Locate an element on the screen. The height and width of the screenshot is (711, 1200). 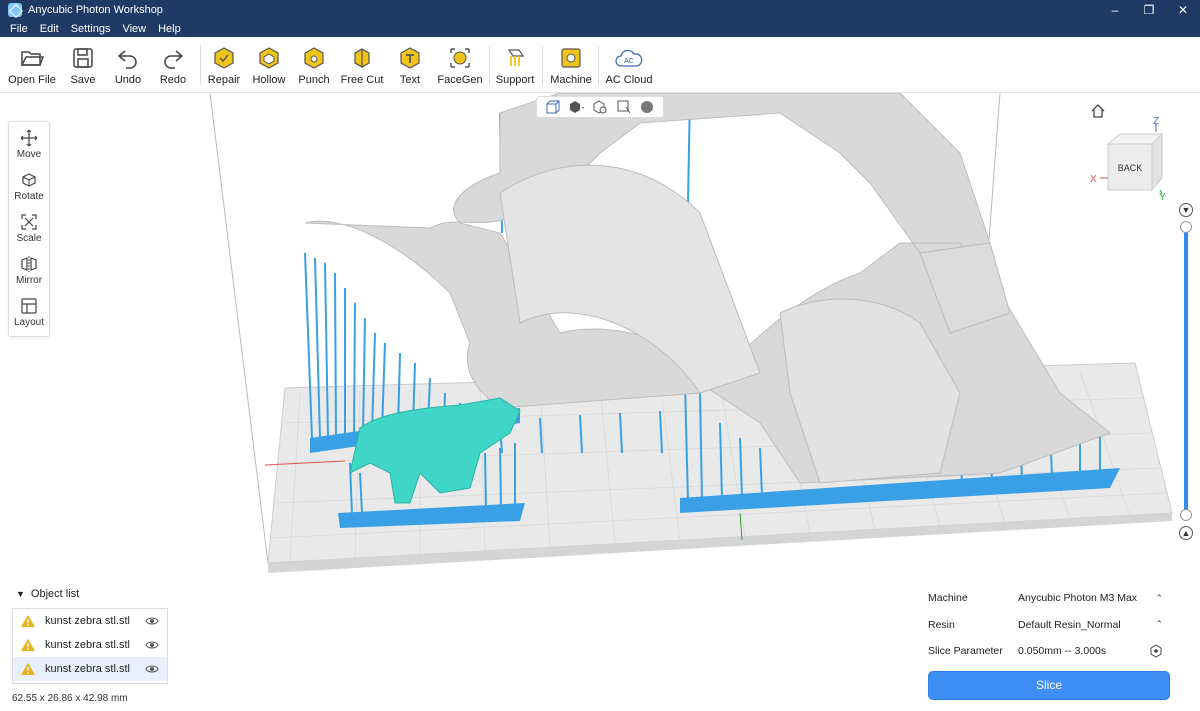
sphere-view-icon is located at coordinates (647, 107).